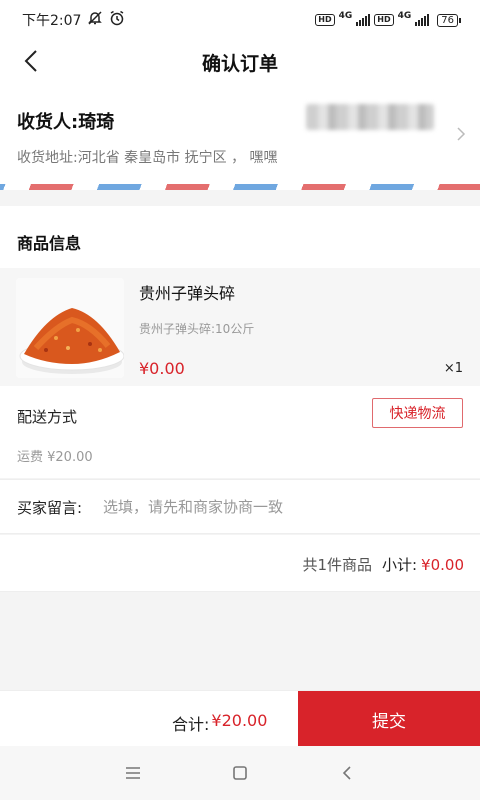  What do you see at coordinates (52, 21) in the screenshot?
I see `status-time: 下午2:07` at bounding box center [52, 21].